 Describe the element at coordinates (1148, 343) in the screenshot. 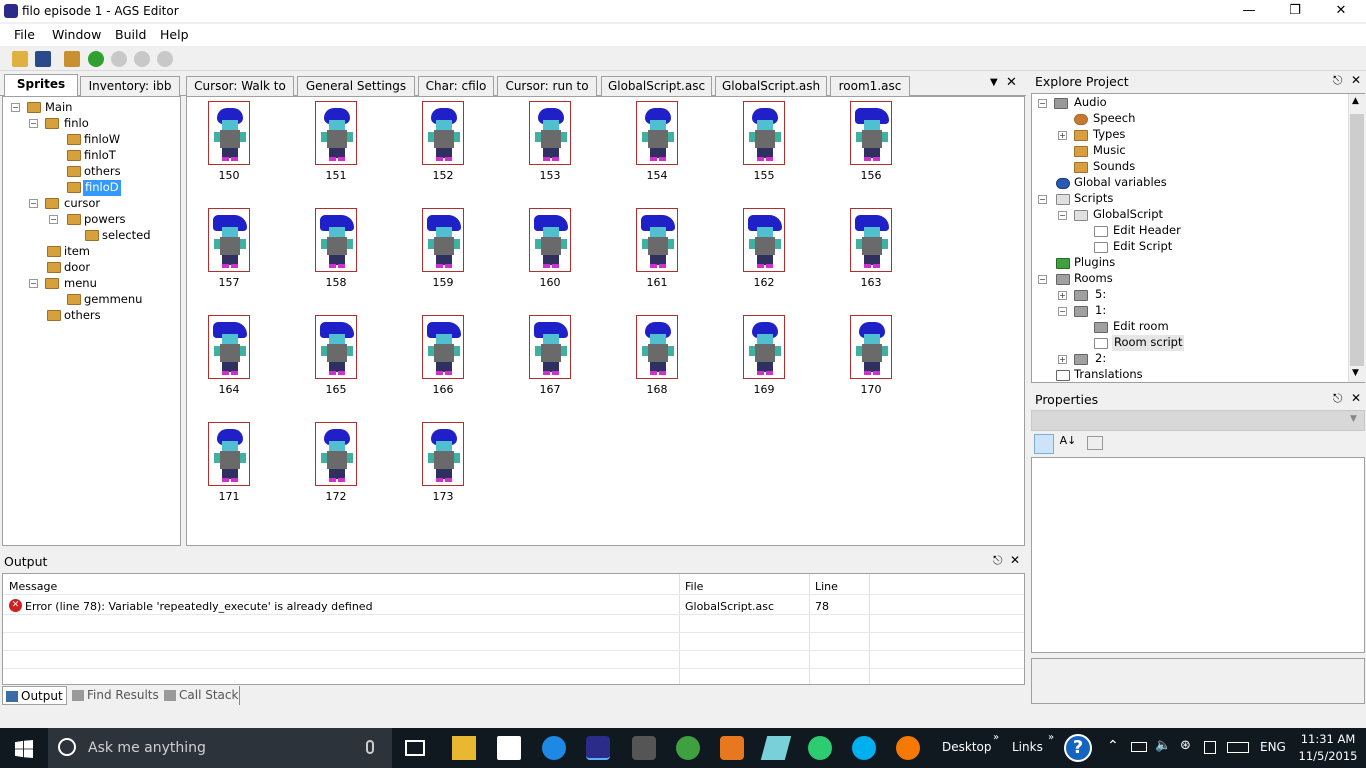

I see `explore-room-script: Room script` at that location.